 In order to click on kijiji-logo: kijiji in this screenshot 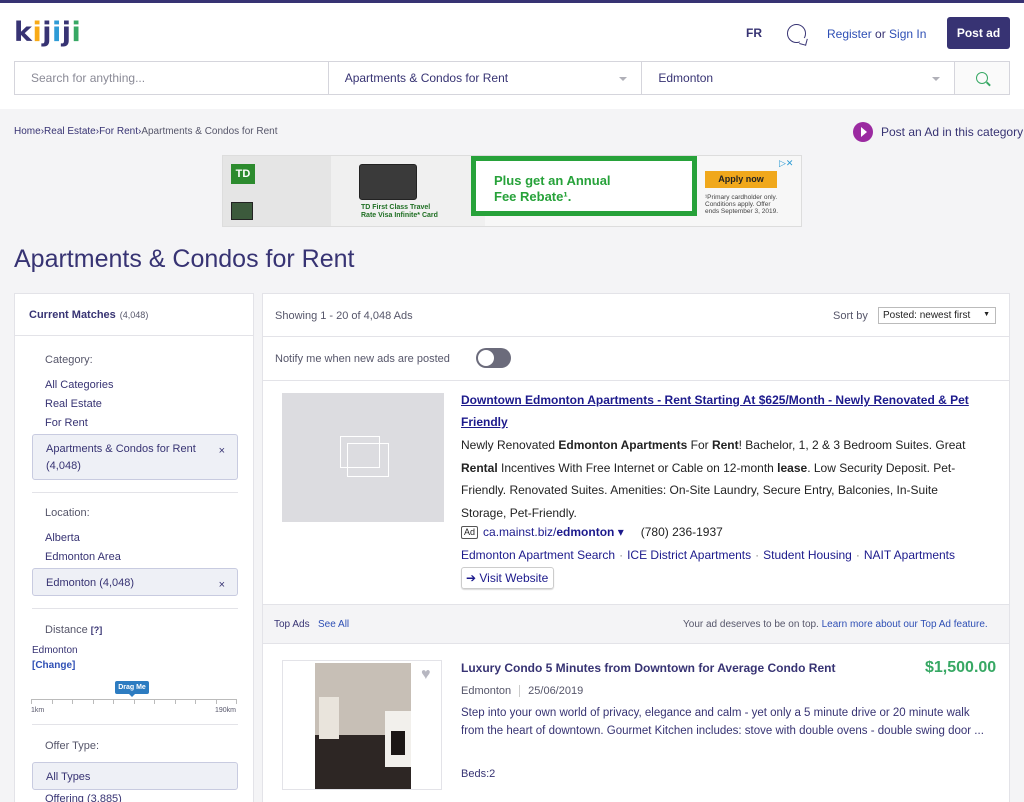, I will do `click(47, 32)`.